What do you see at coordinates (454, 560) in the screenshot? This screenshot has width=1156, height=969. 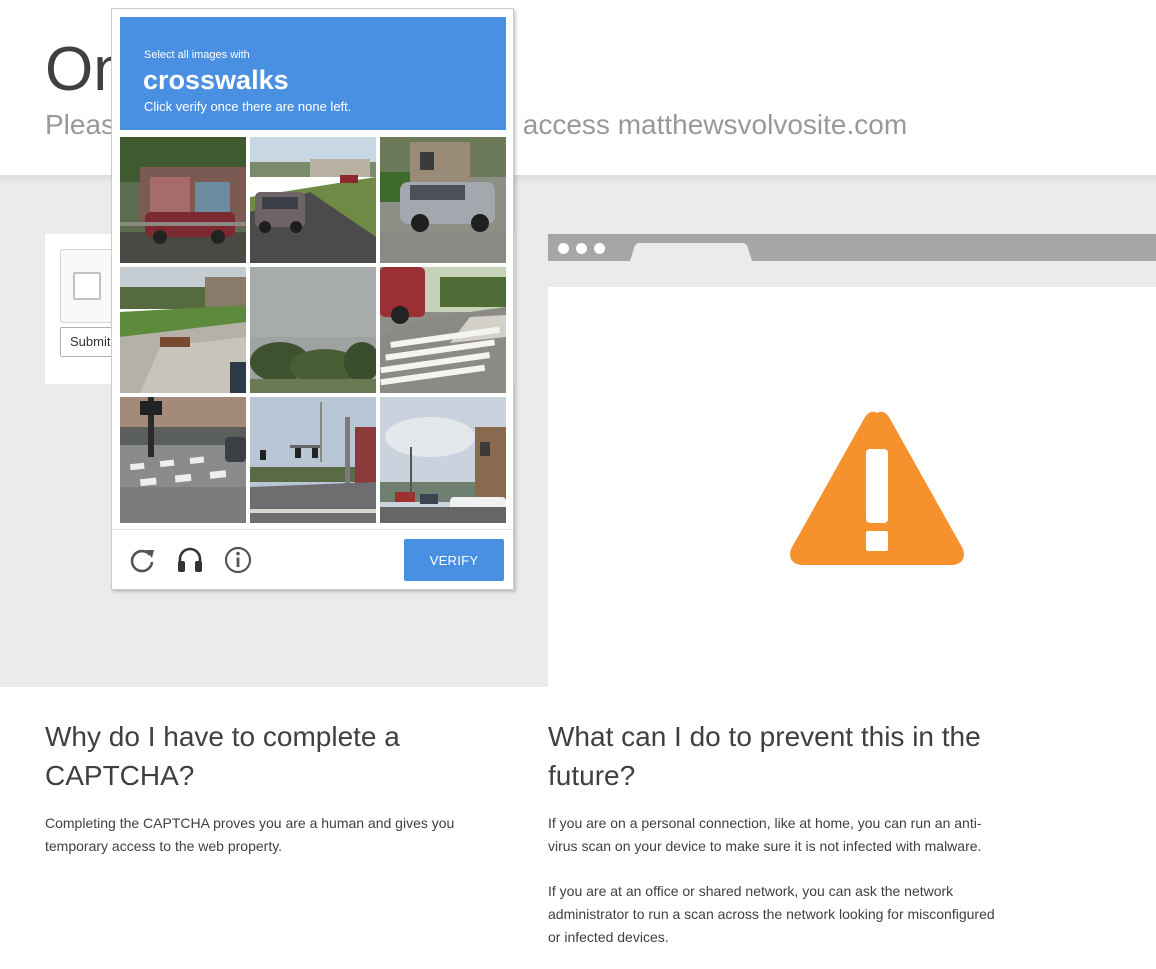 I see `verify-button: VERIFY` at bounding box center [454, 560].